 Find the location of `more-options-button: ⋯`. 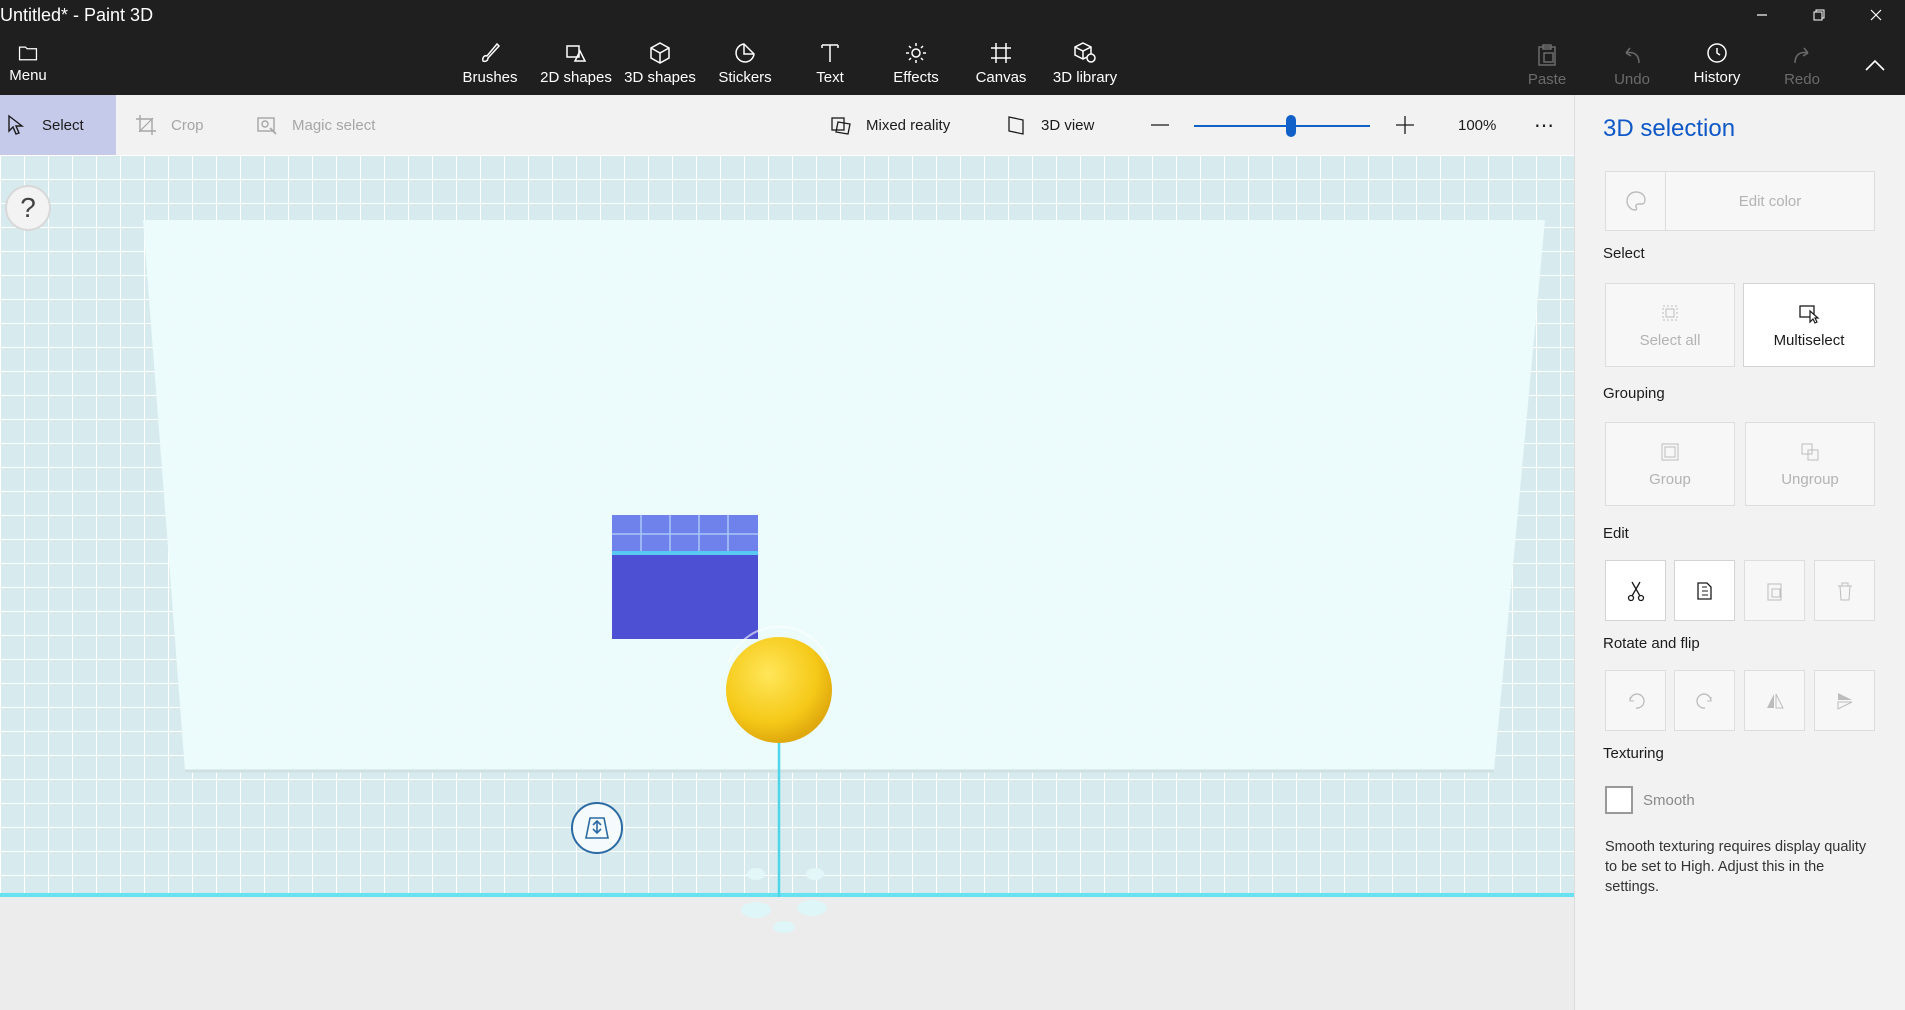

more-options-button: ⋯ is located at coordinates (1544, 125).